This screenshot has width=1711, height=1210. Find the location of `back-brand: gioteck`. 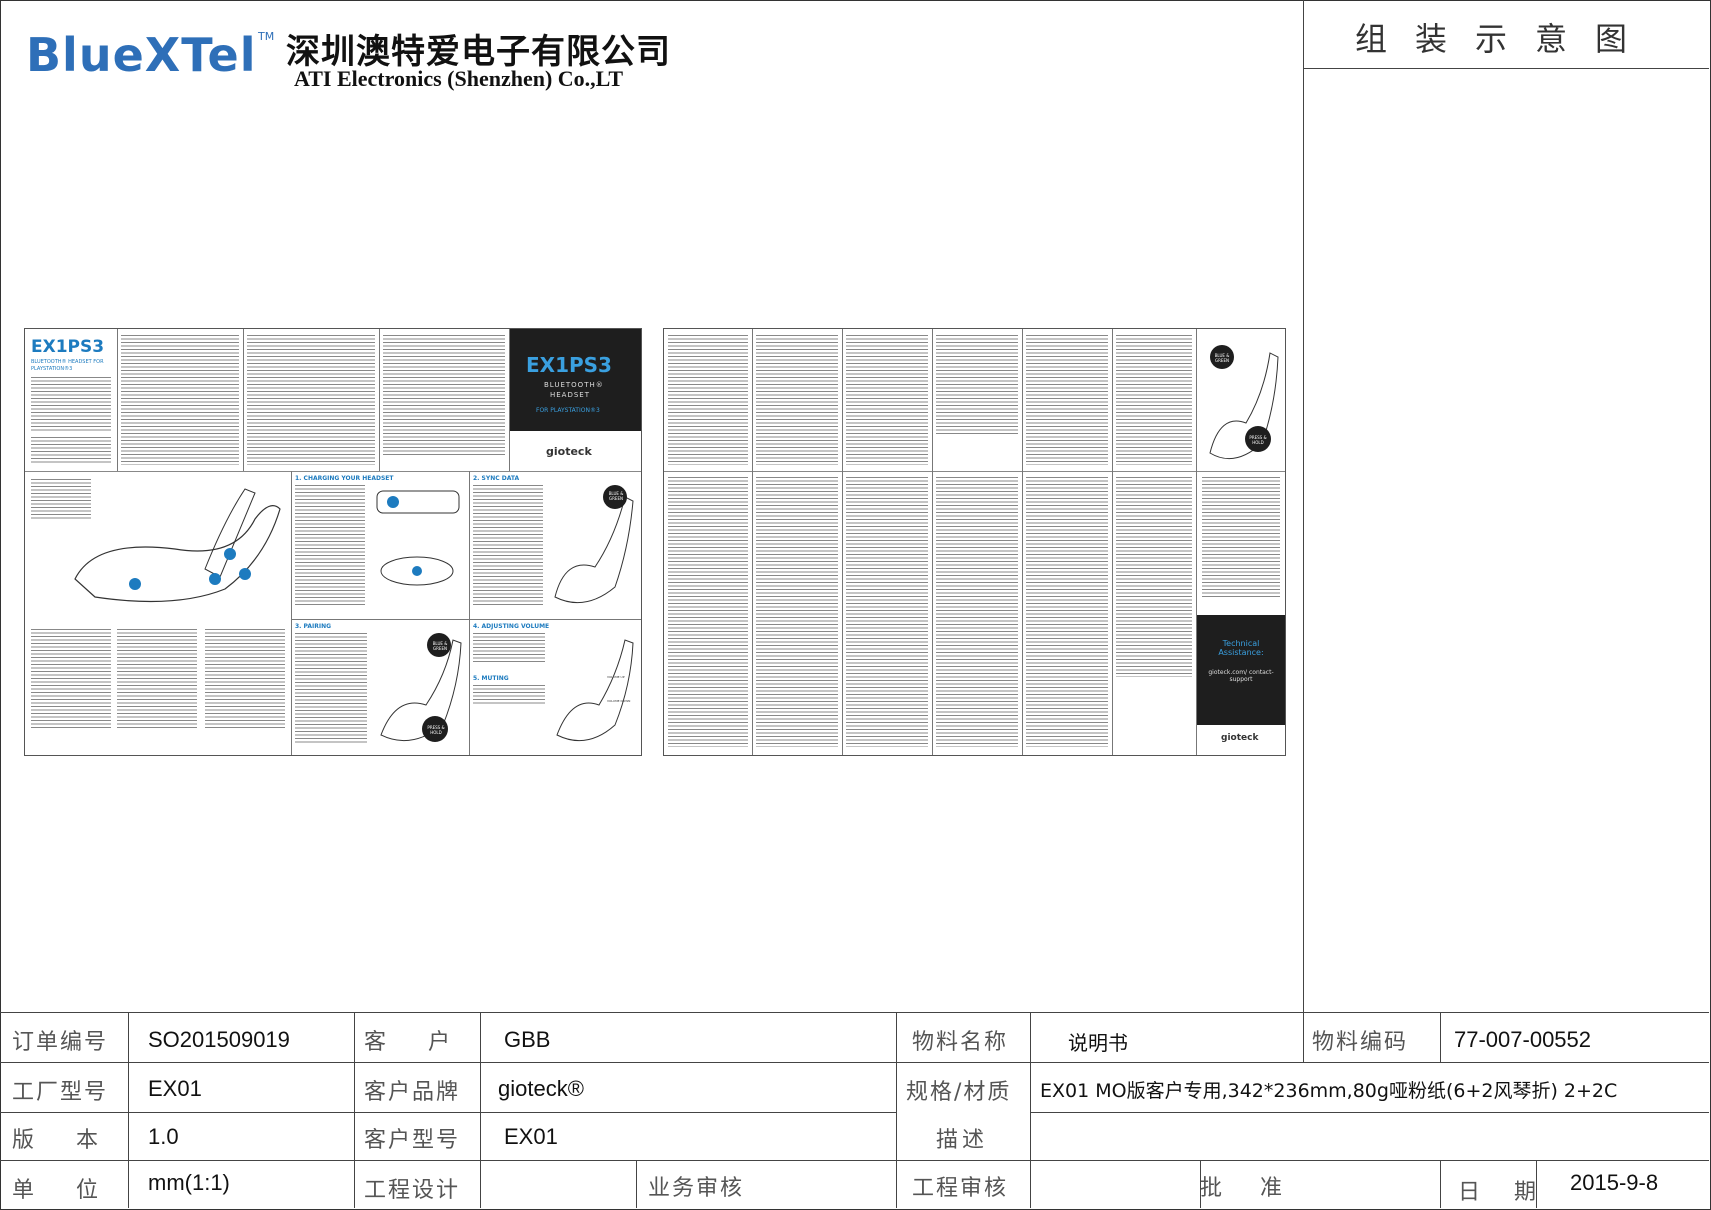

back-brand: gioteck is located at coordinates (1240, 738).